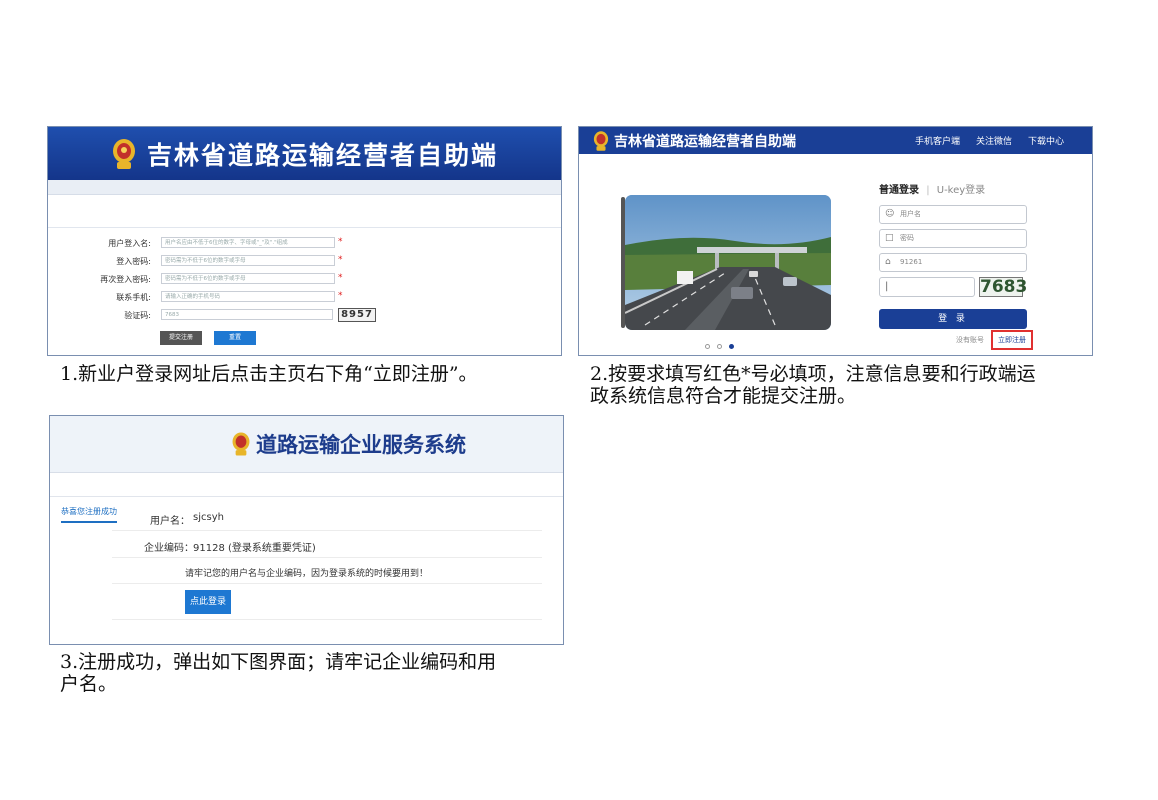 The width and height of the screenshot is (1158, 800). Describe the element at coordinates (133, 261) in the screenshot. I see `password-label: 登入密码:` at that location.